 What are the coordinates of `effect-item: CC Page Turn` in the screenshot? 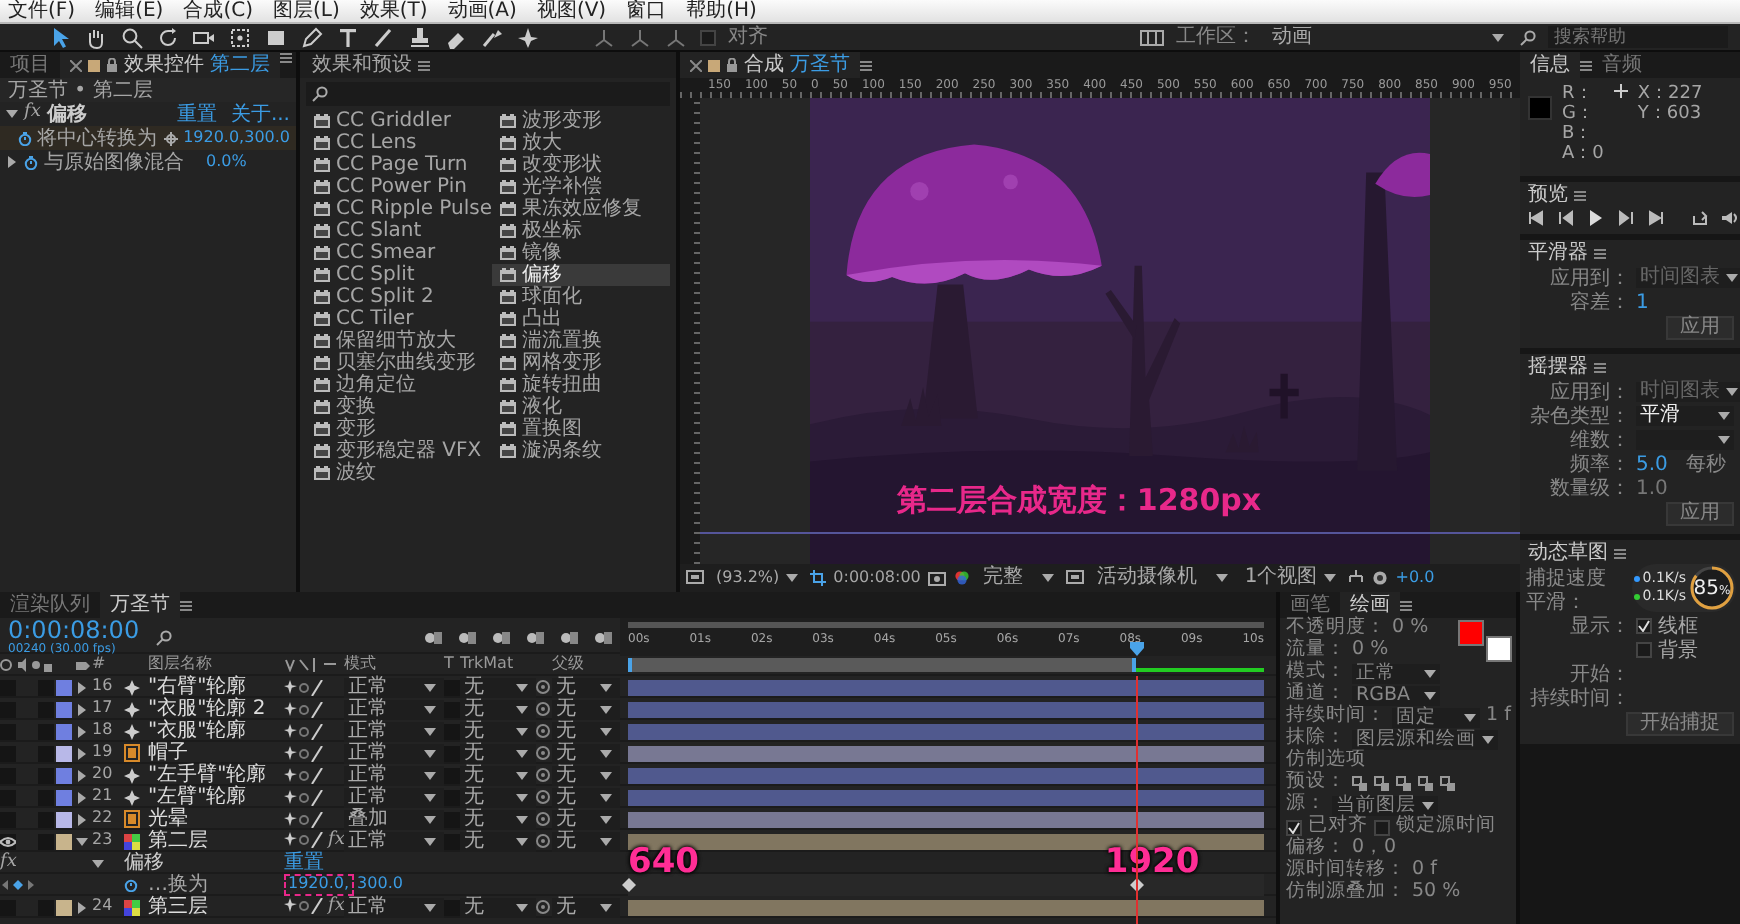 It's located at (399, 165).